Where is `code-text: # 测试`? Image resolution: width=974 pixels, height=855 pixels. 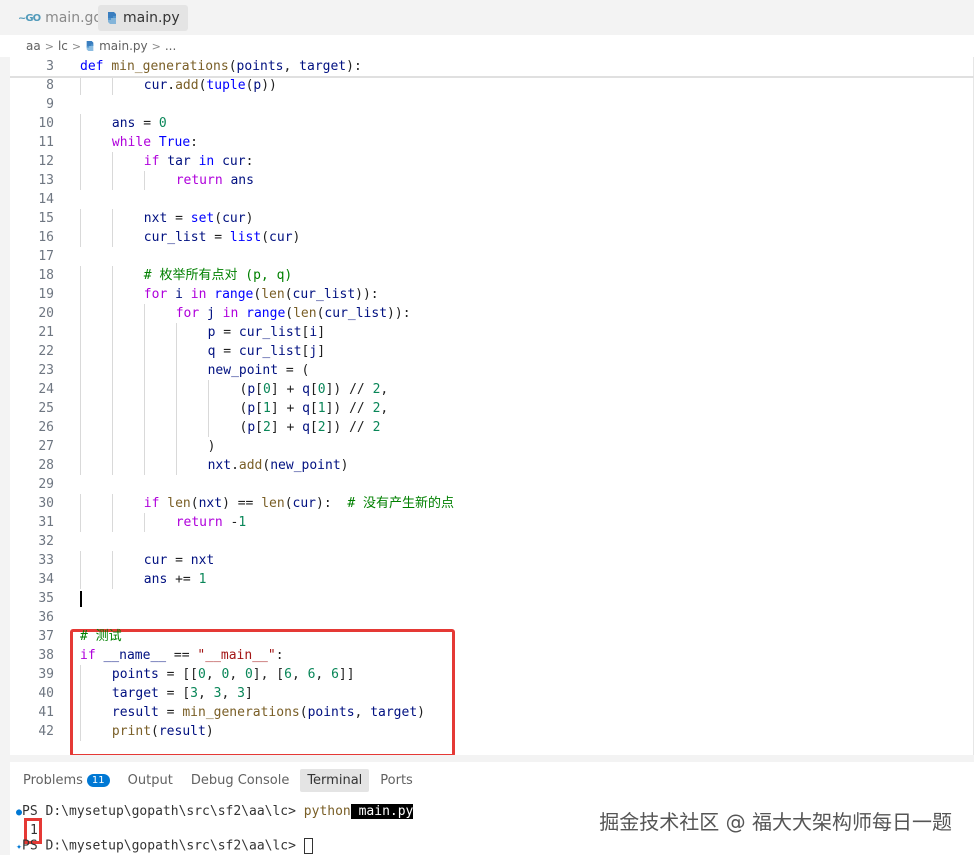 code-text: # 测试 is located at coordinates (101, 636).